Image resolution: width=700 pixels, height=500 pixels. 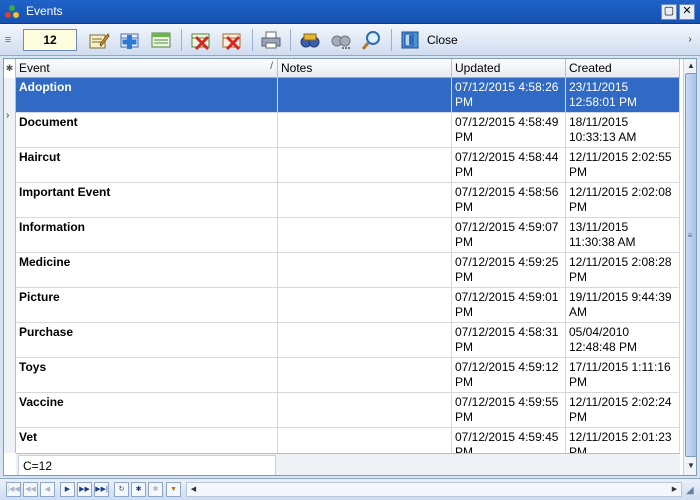 I want to click on window-close-button: ✕, so click(x=687, y=12).